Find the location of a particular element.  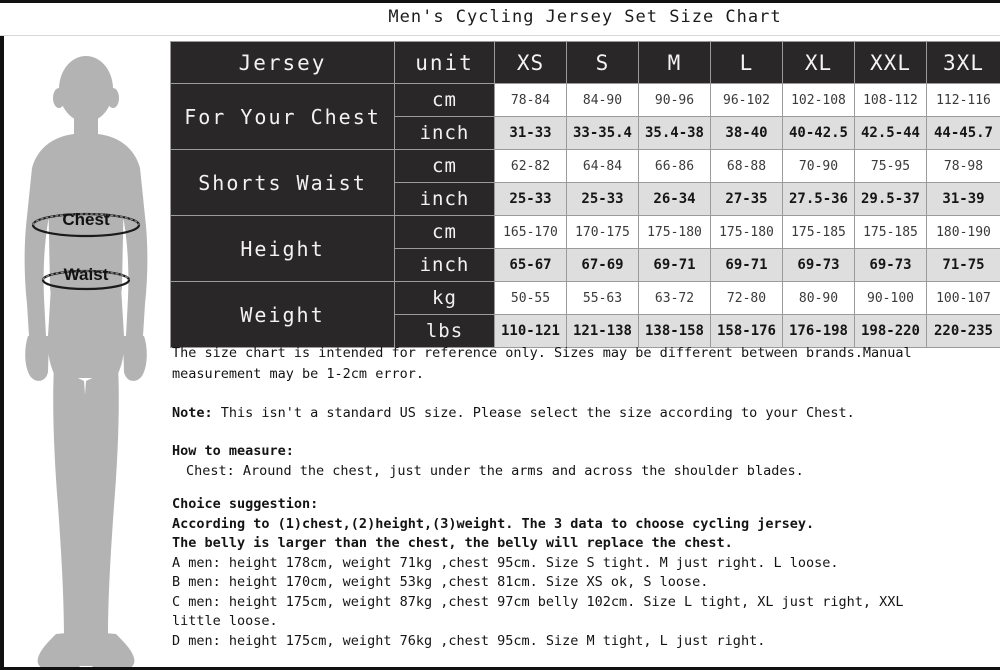

size-header-s: S is located at coordinates (602, 62).